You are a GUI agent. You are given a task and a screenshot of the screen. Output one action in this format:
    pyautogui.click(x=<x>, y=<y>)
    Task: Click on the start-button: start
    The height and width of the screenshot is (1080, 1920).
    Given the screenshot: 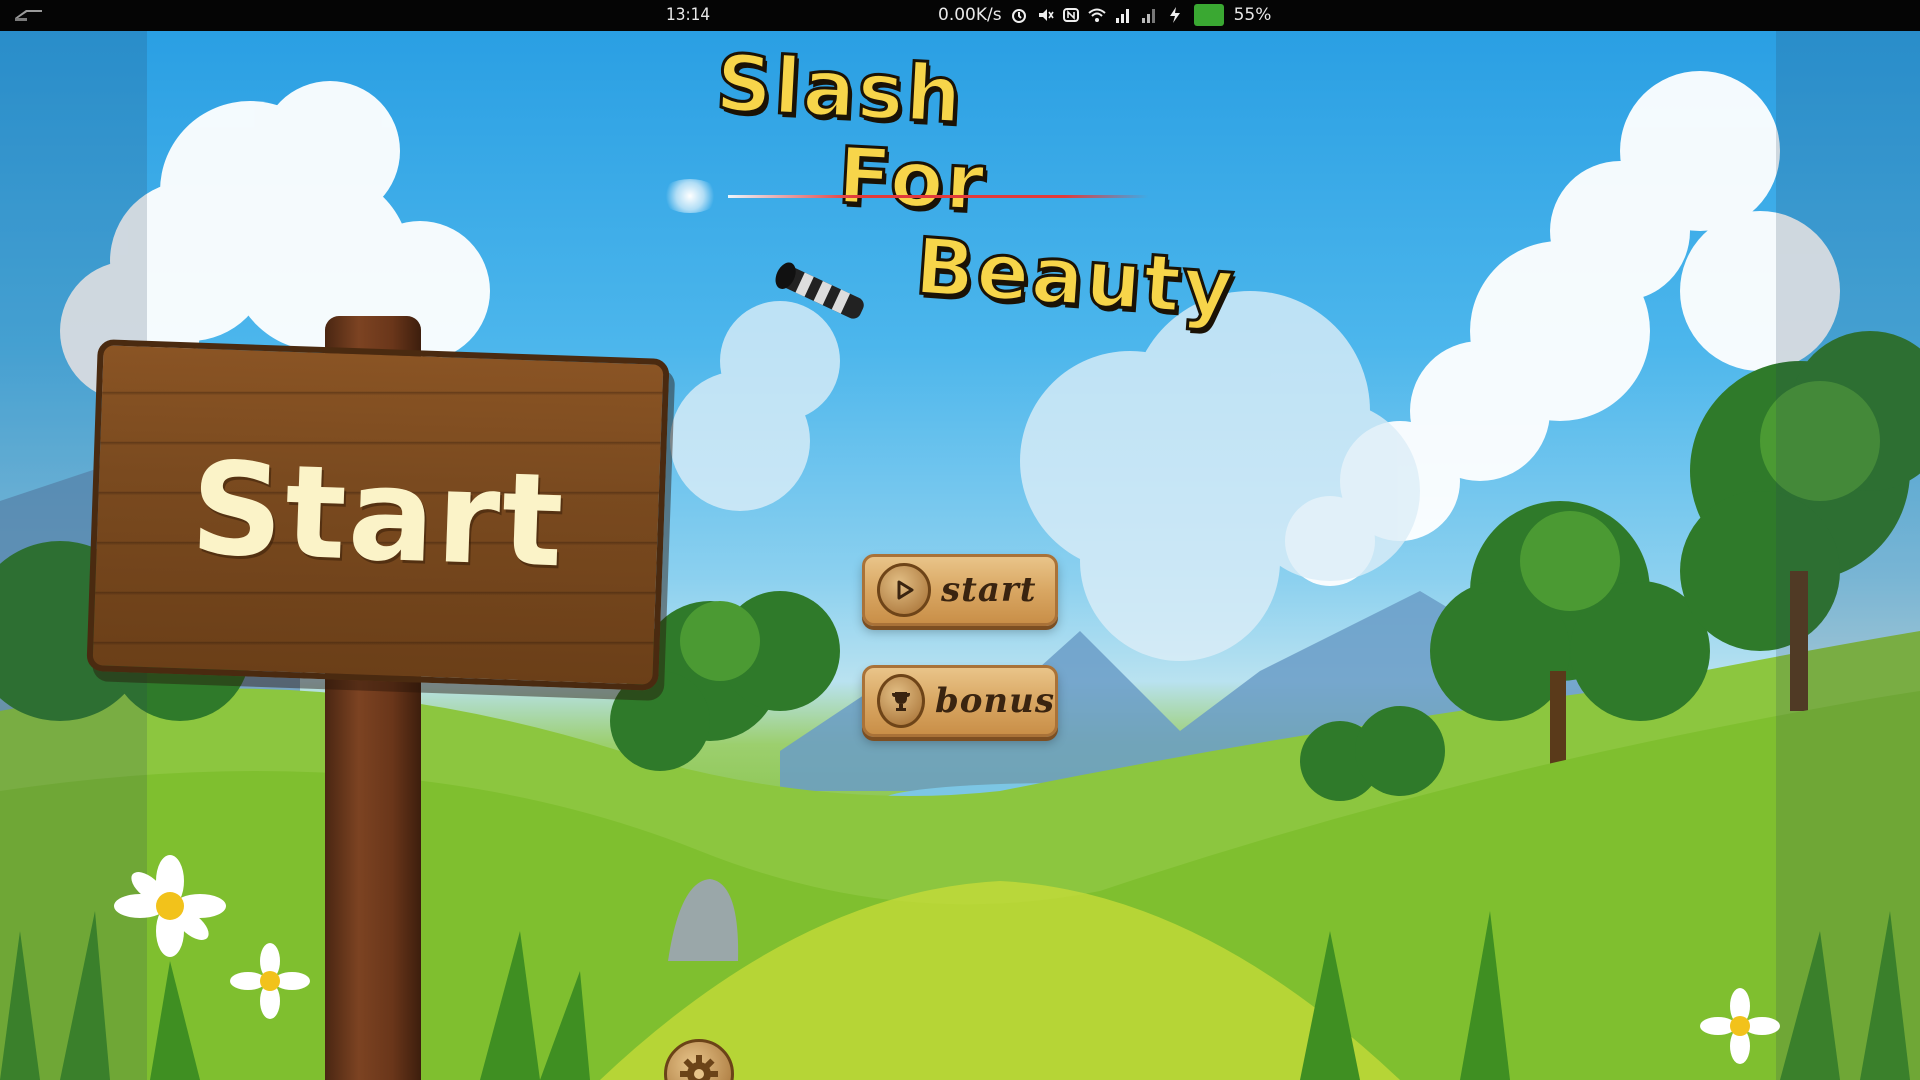 What is the action you would take?
    pyautogui.click(x=960, y=590)
    